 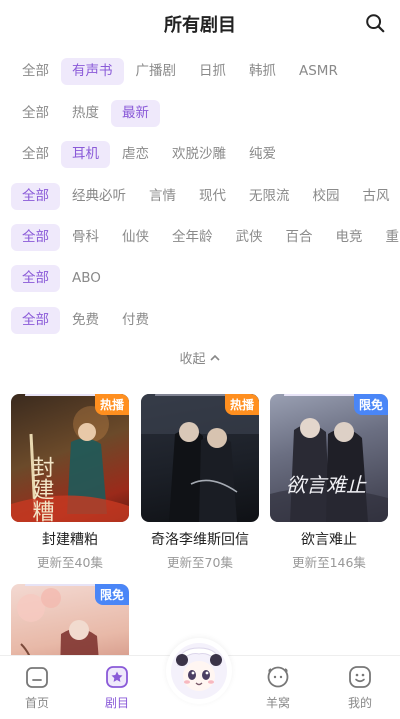 What do you see at coordinates (200, 25) in the screenshot?
I see `page-title: 所有剧目` at bounding box center [200, 25].